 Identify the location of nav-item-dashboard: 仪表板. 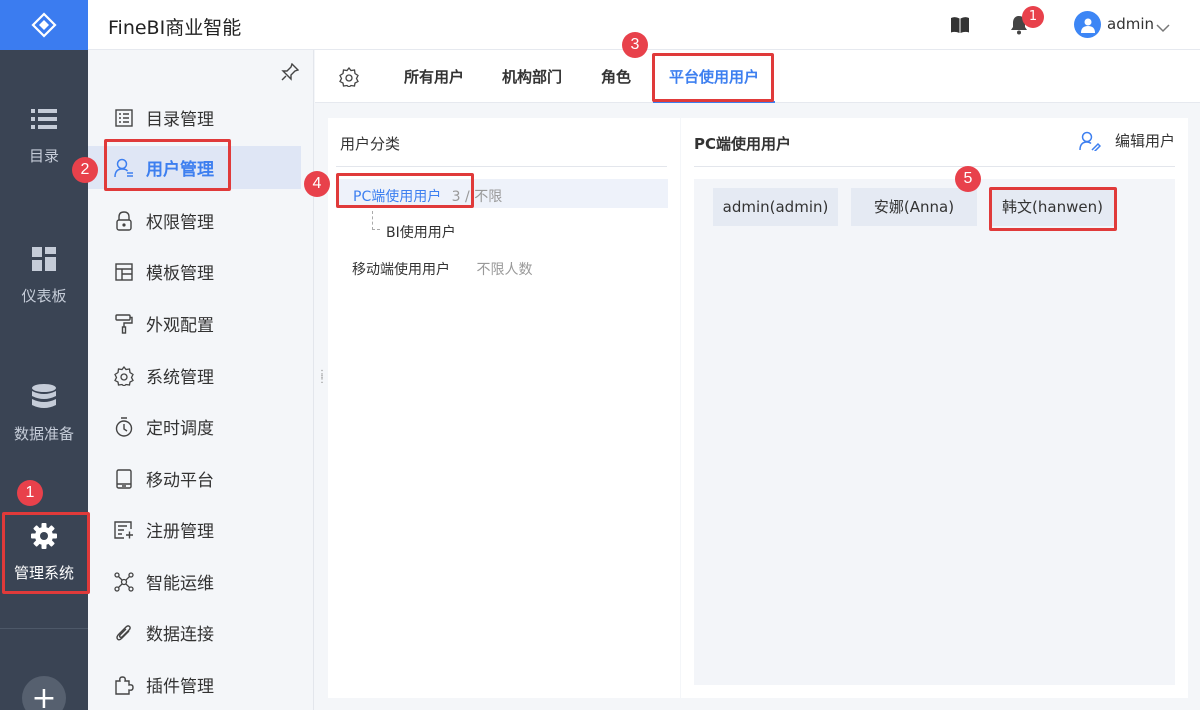
(44, 275).